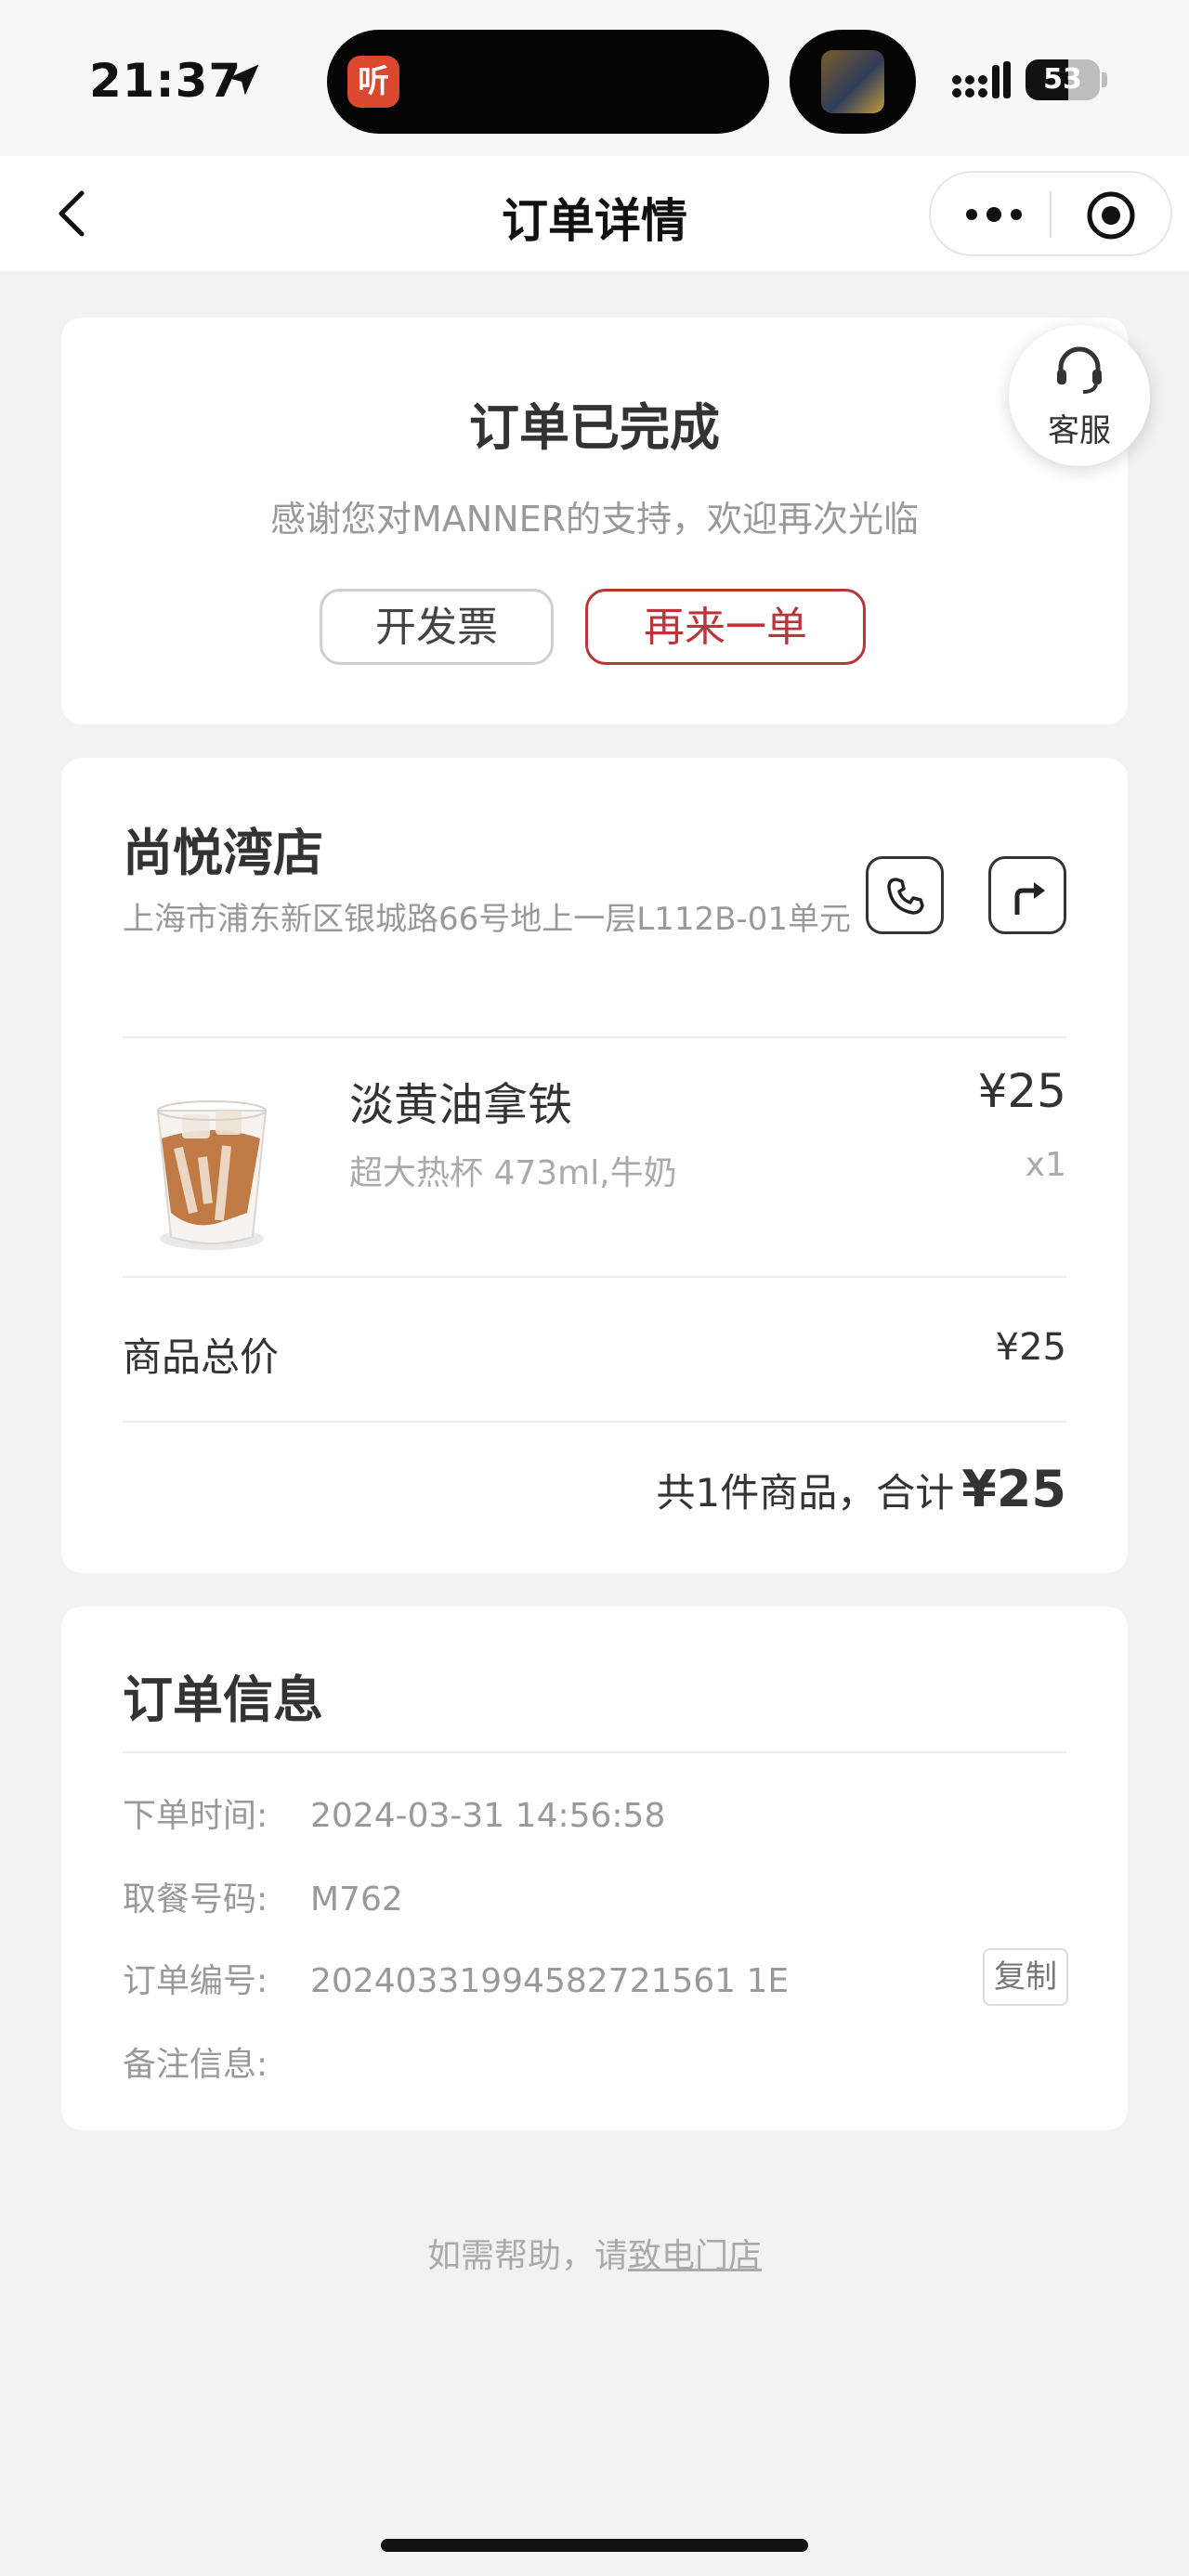  What do you see at coordinates (806, 1493) in the screenshot?
I see `total-prefix: 共1件商品，合计` at bounding box center [806, 1493].